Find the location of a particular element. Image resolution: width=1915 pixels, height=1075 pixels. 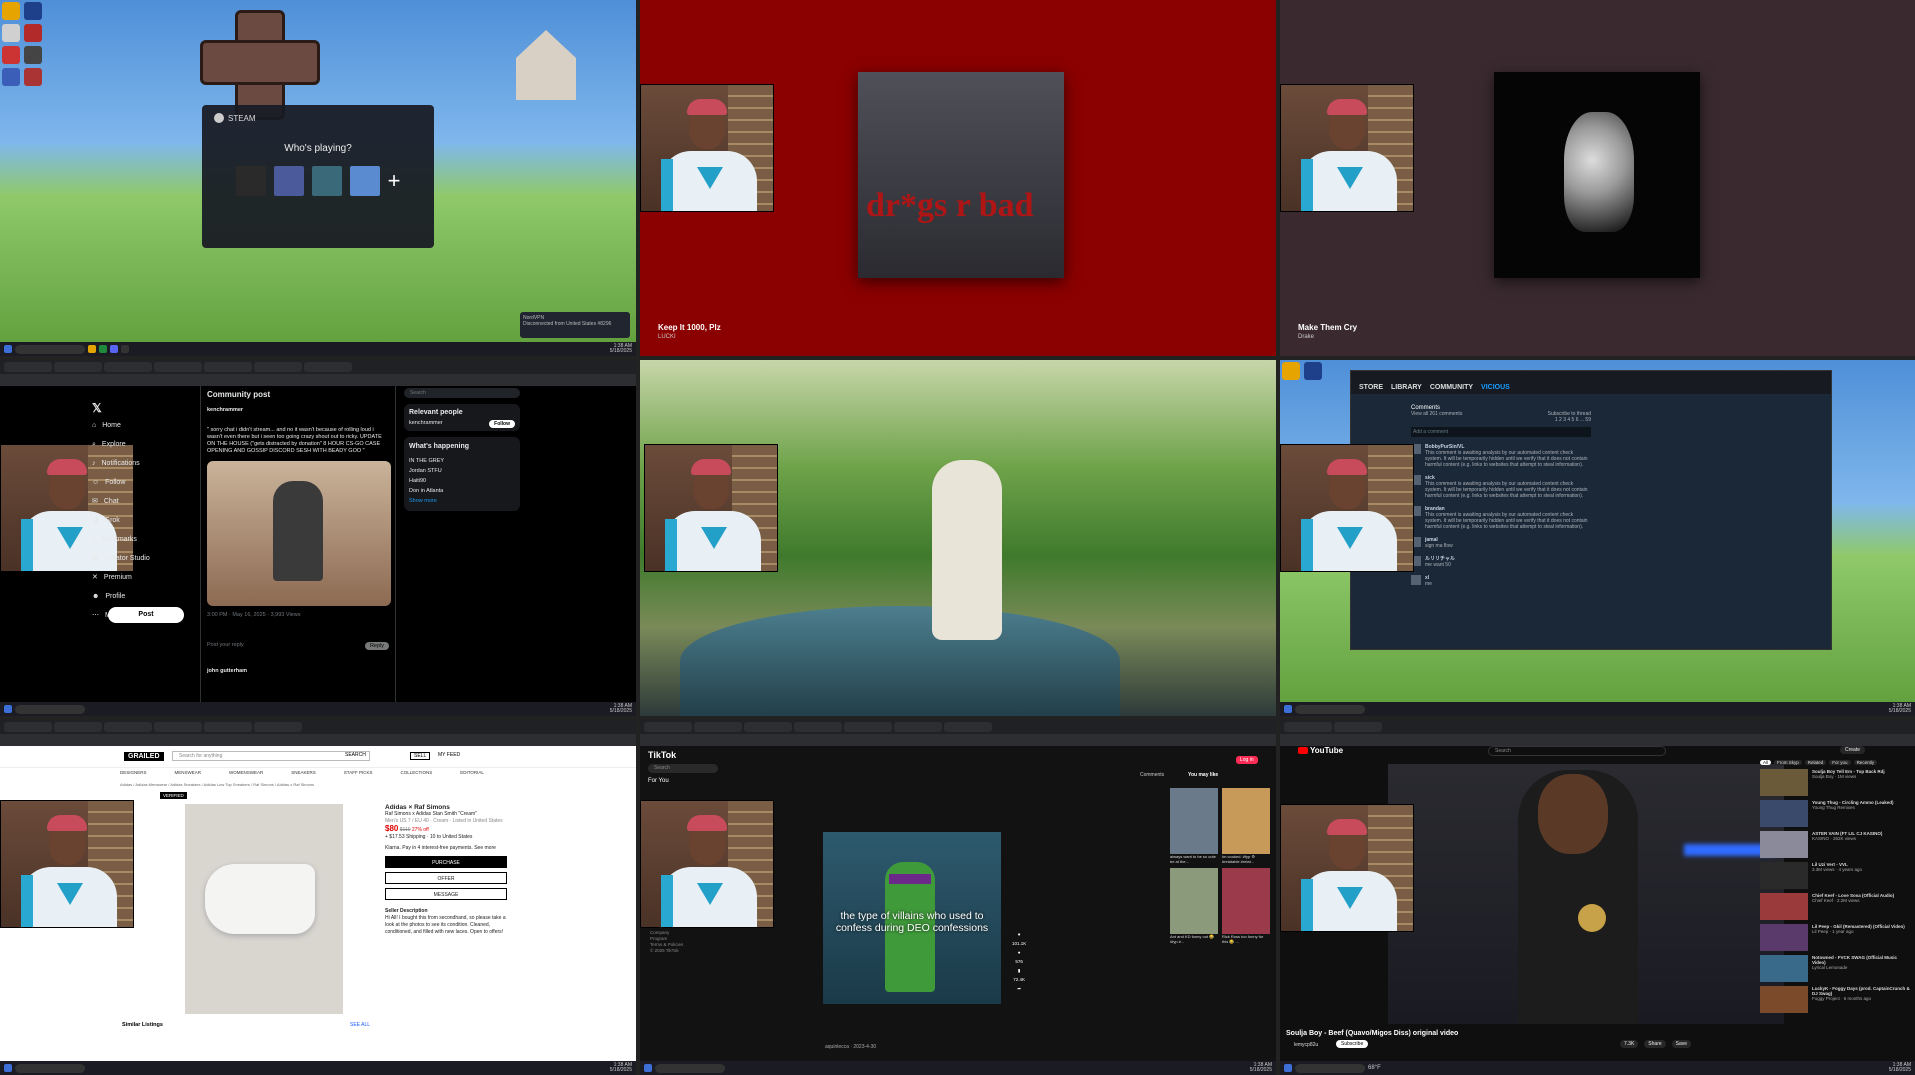

menu-profile: VICIOUS is located at coordinates (1495, 387).